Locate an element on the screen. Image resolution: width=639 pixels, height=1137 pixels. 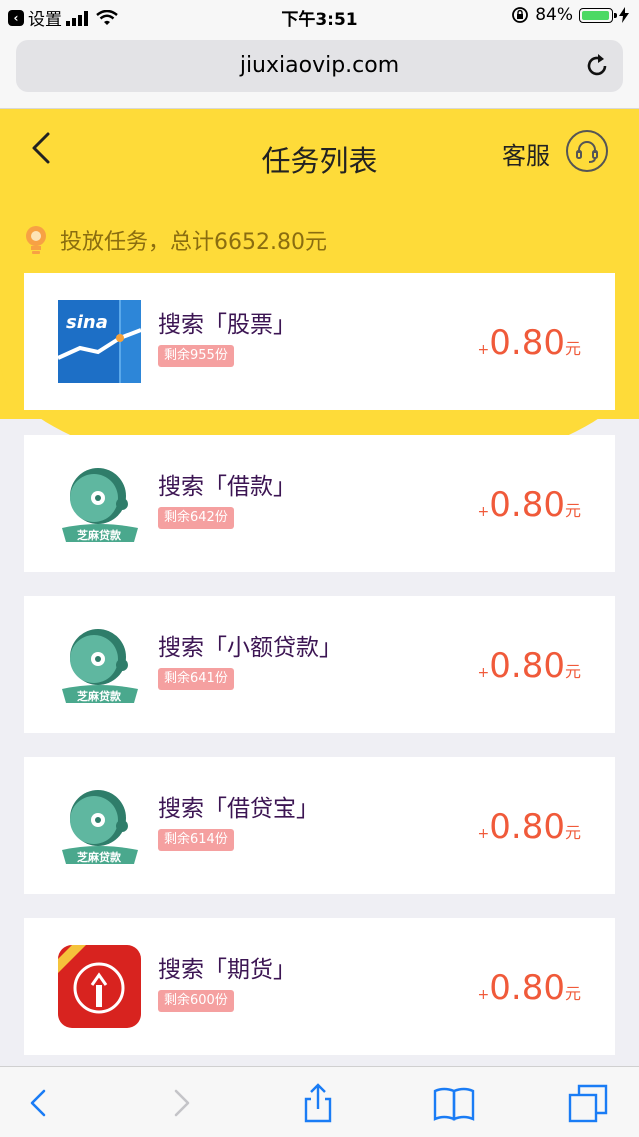
browser-back-icon is located at coordinates (40, 1103).